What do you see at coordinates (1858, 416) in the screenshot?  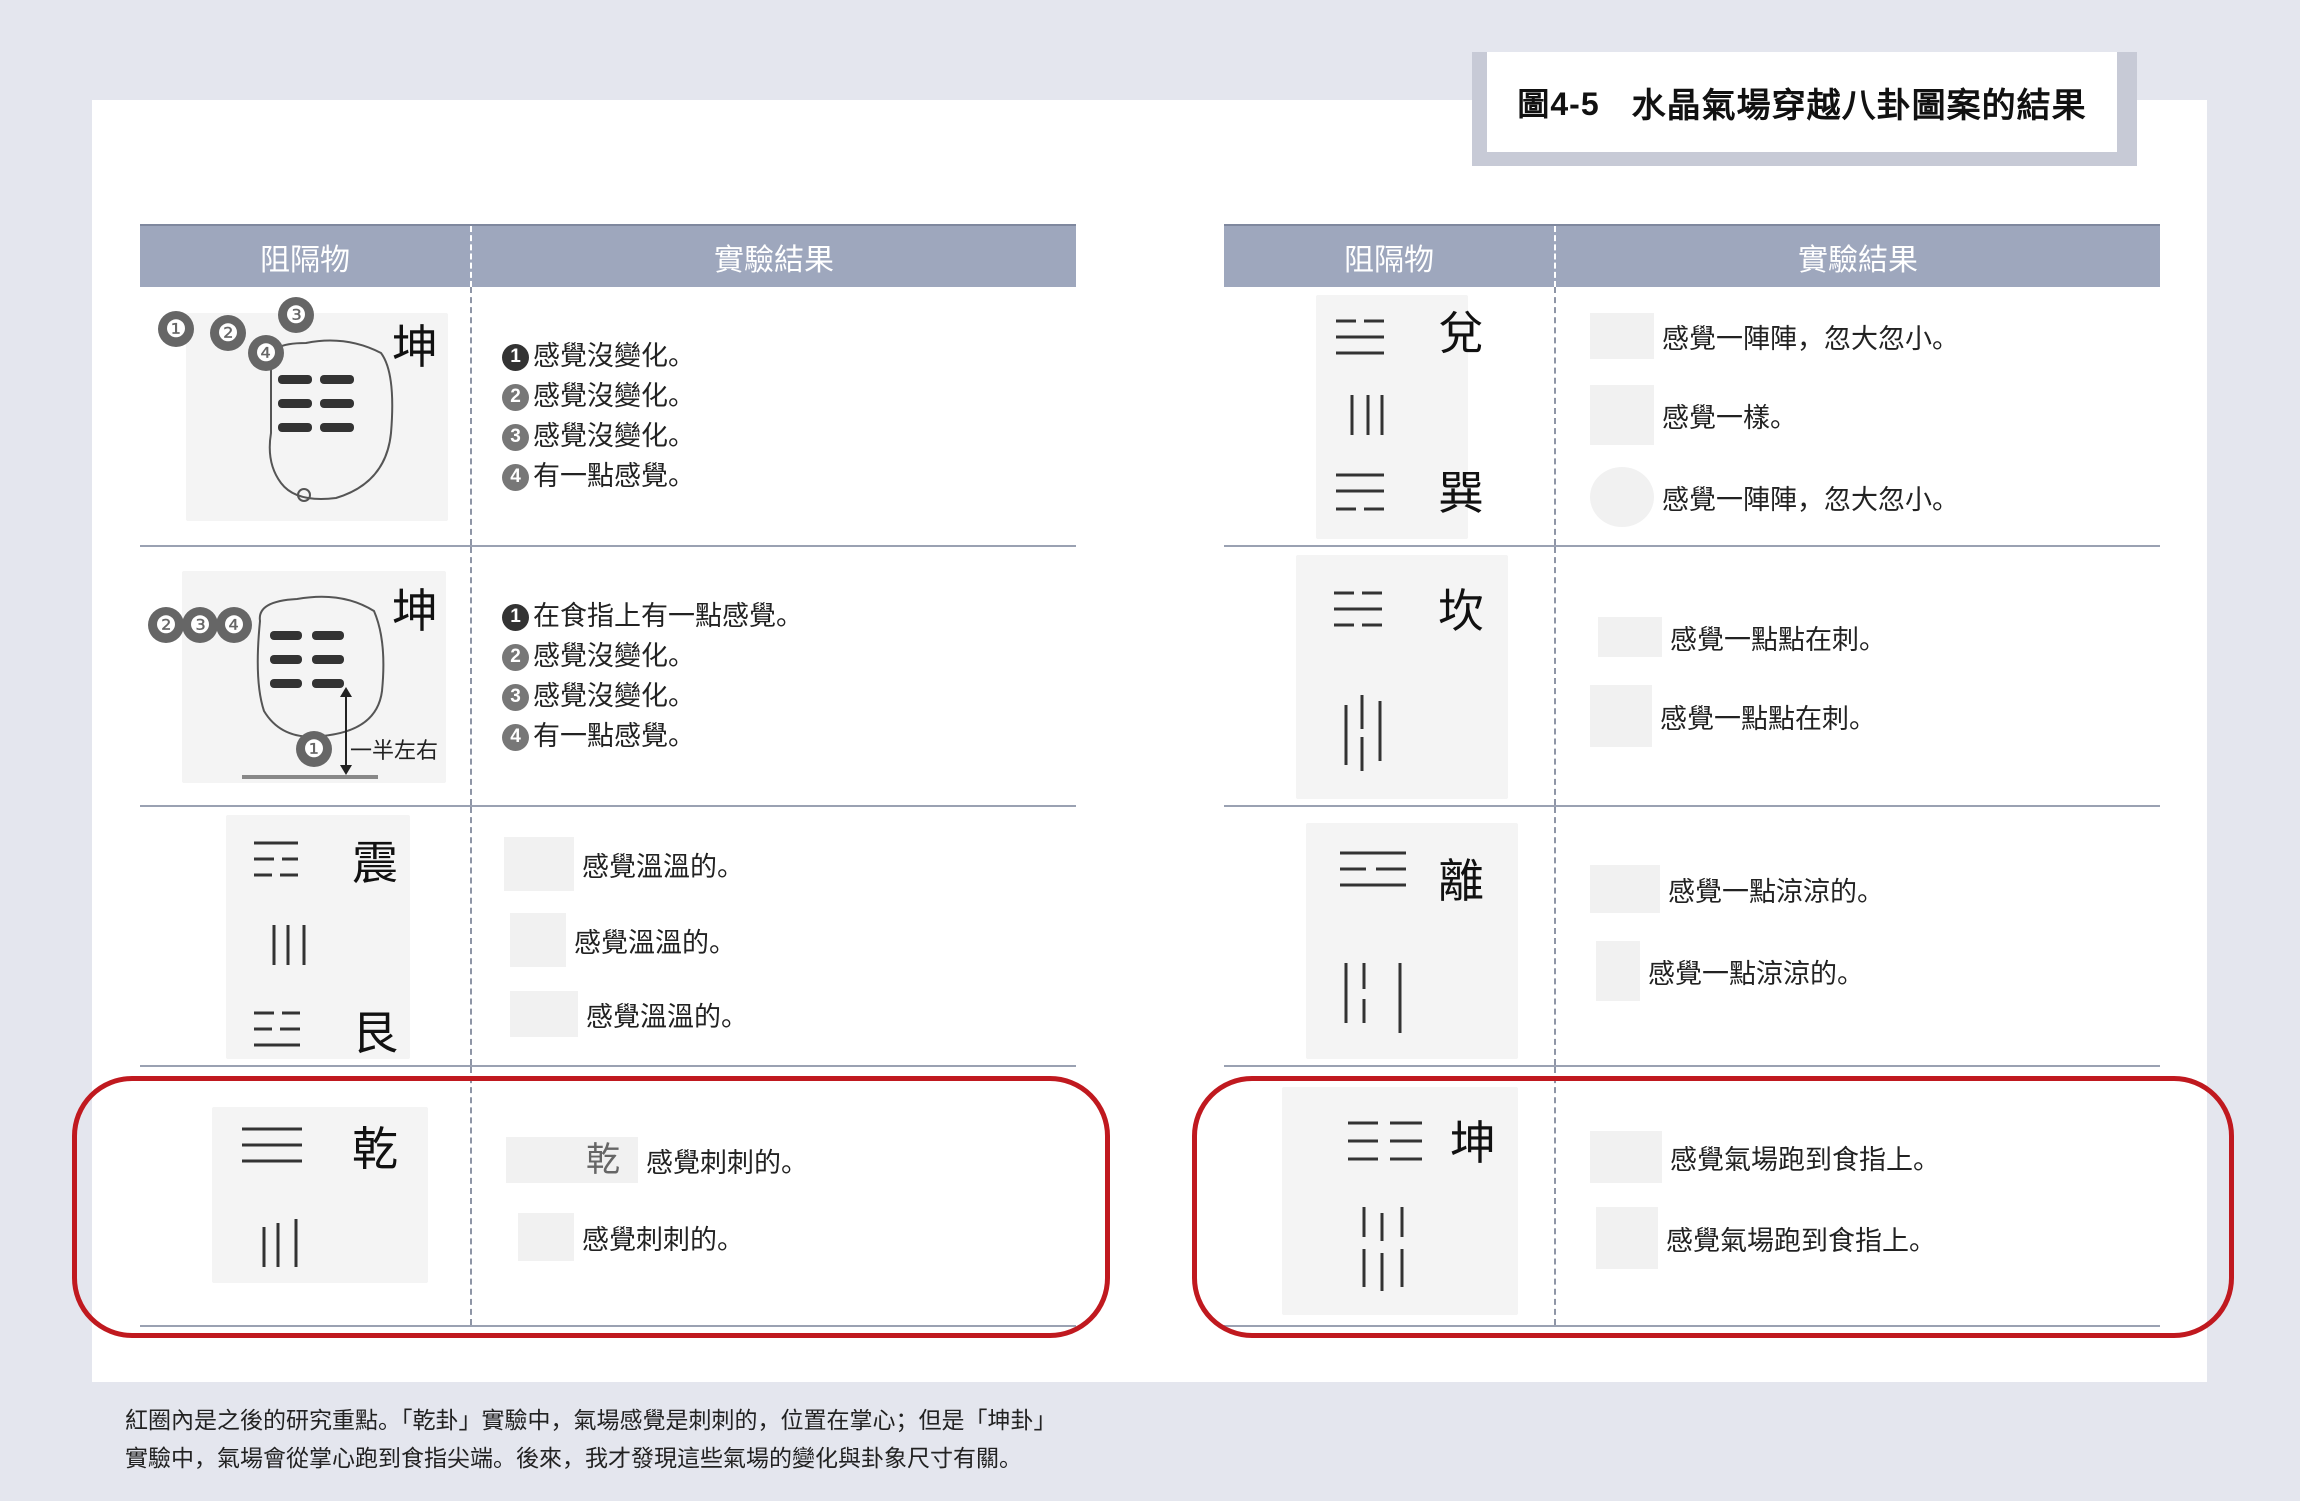 I see `result-cell: 感覺一陣陣，忽大忽小。 感覺一樣。 感覺一陣陣，忽大忽小。` at bounding box center [1858, 416].